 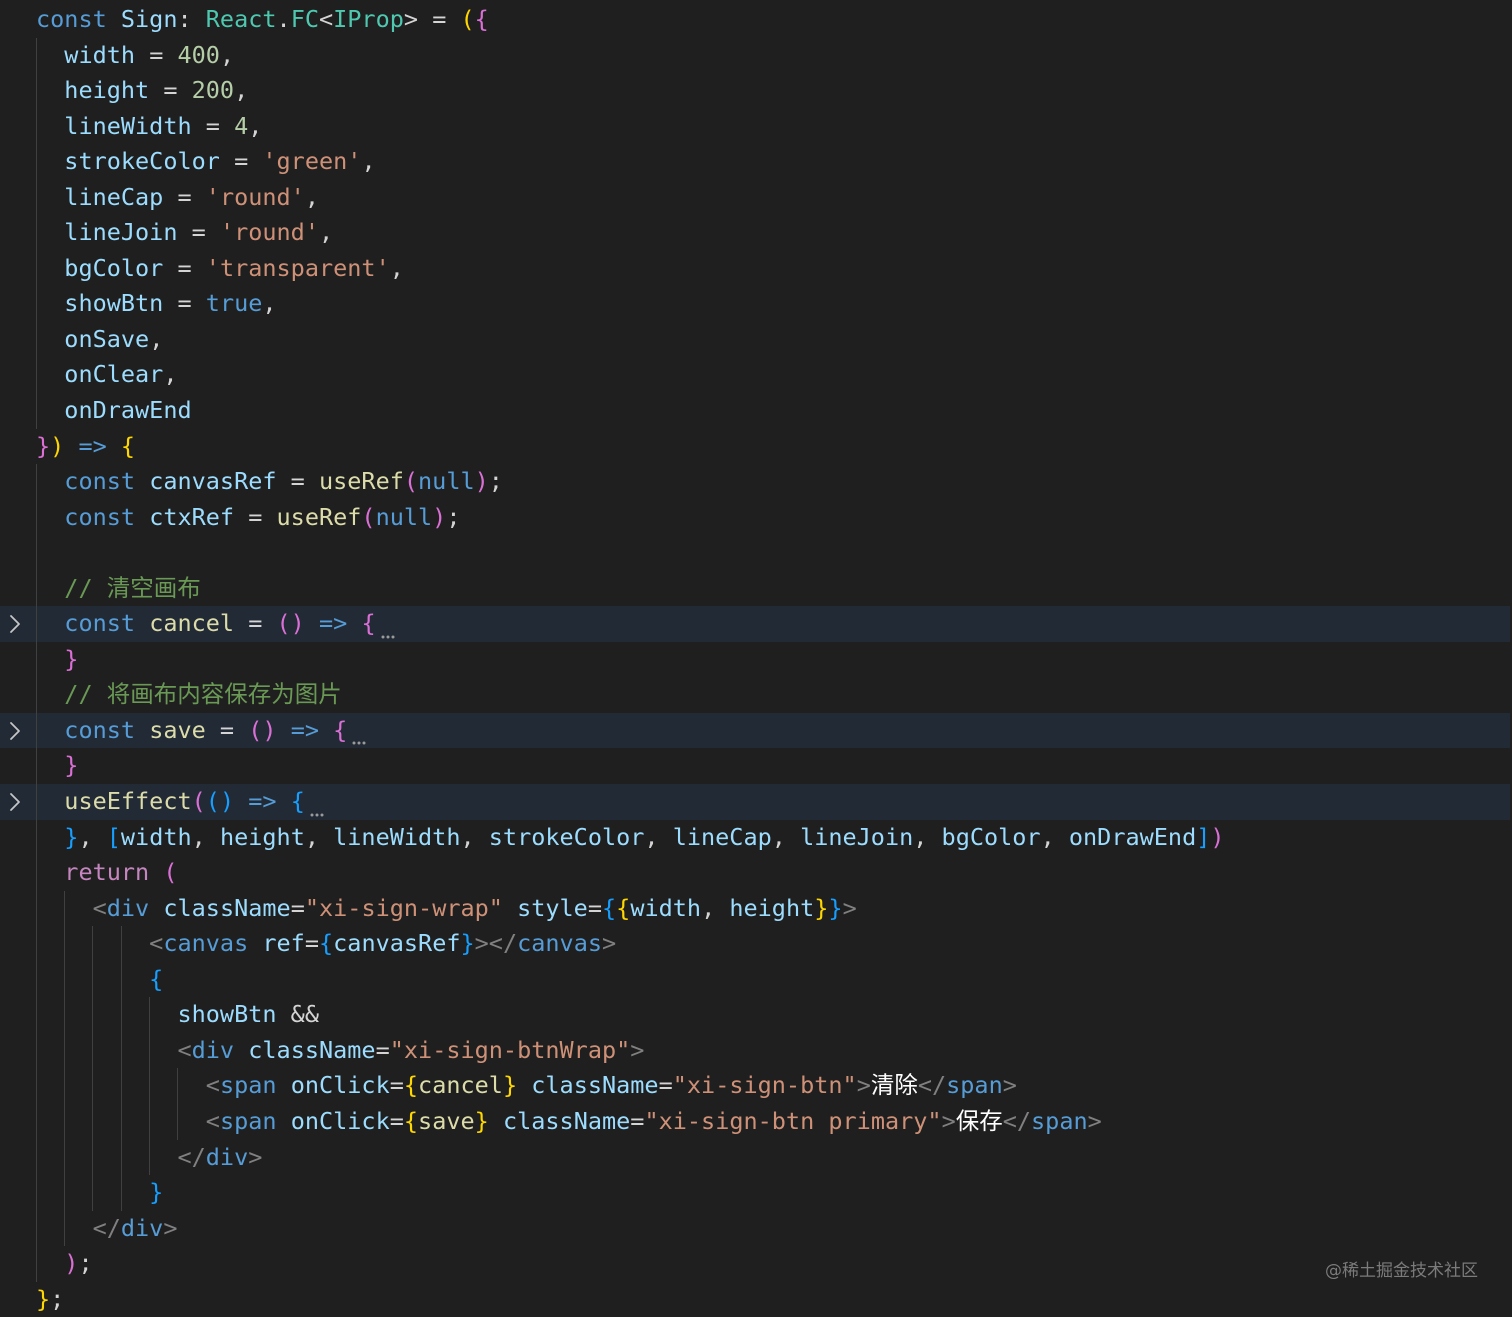 What do you see at coordinates (756, 55) in the screenshot?
I see `code-line: width = 400,` at bounding box center [756, 55].